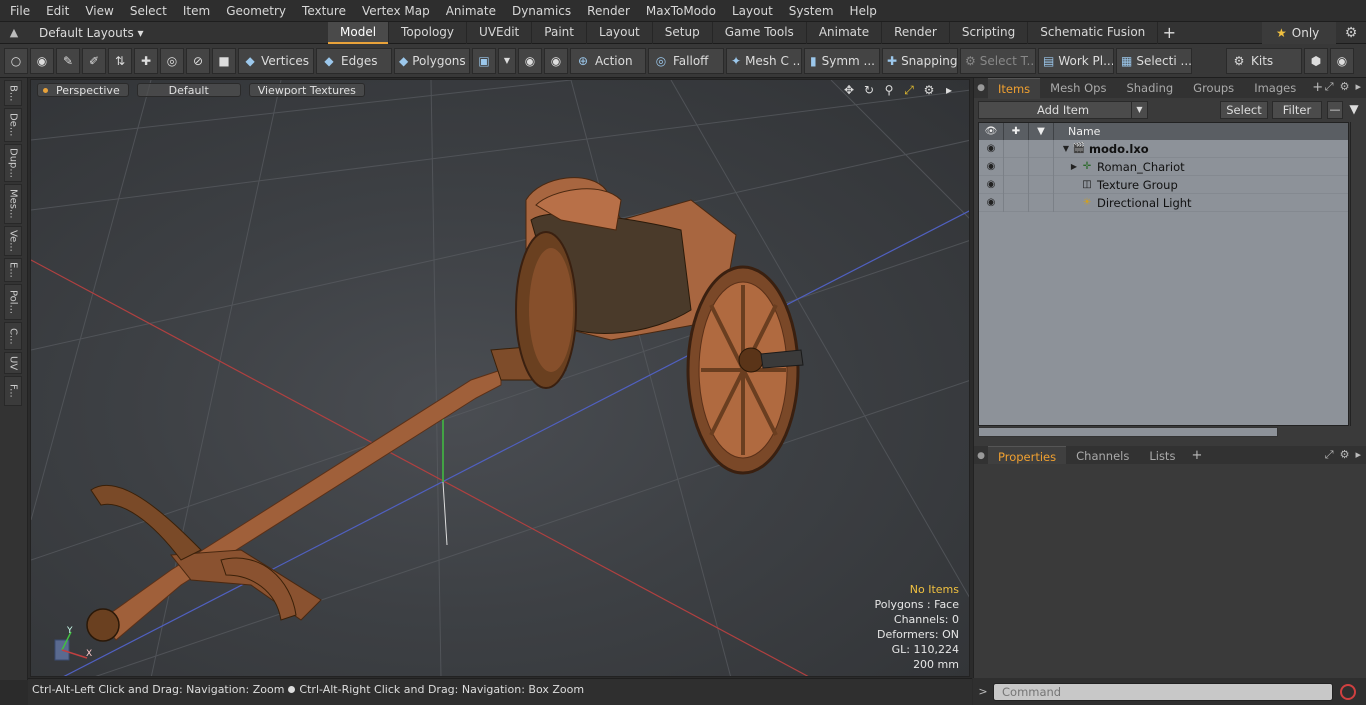 The width and height of the screenshot is (1366, 705). Describe the element at coordinates (359, 32) in the screenshot. I see `tab-model: Model` at that location.